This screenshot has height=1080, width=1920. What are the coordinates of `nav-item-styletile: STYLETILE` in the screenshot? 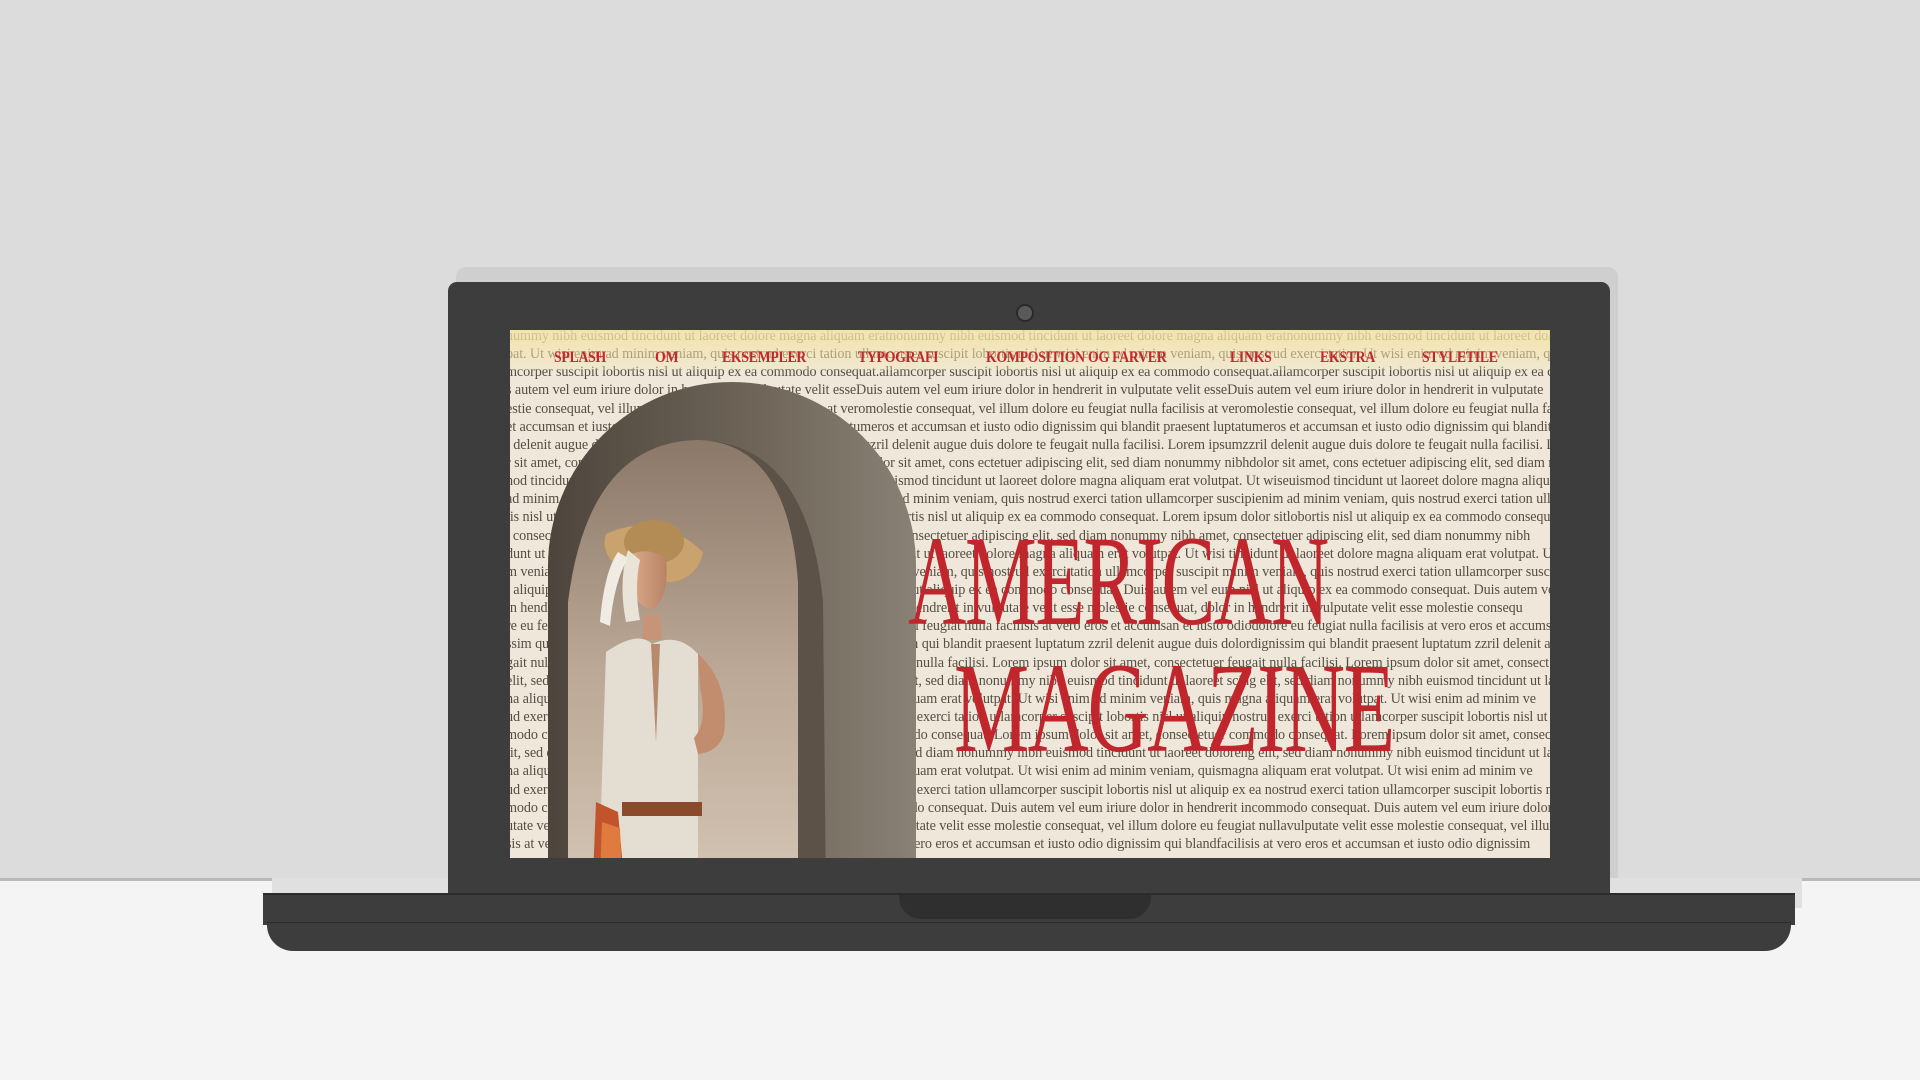 It's located at (1460, 358).